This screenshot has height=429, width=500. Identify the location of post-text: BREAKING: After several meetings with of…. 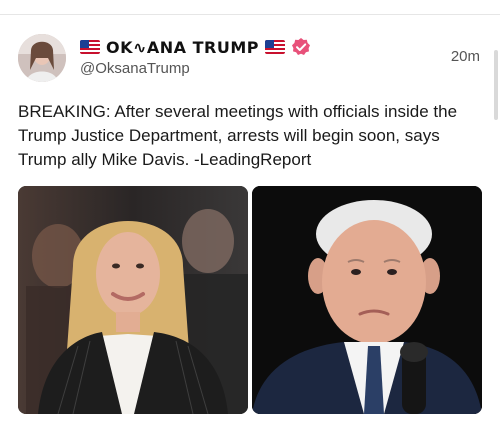
(238, 135).